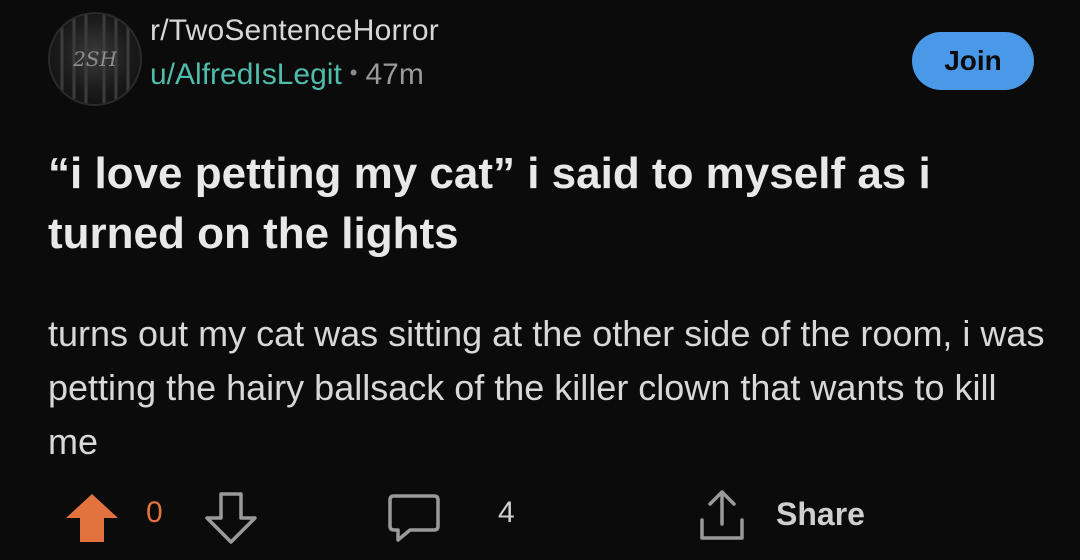  I want to click on avatar-text: 2SH, so click(94, 59).